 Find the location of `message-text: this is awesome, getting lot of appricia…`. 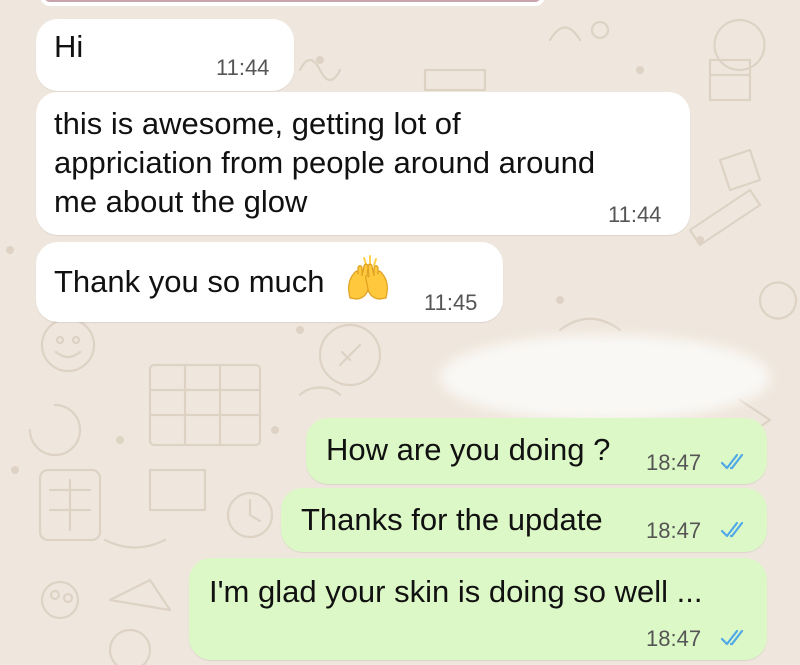

message-text: this is awesome, getting lot of appricia… is located at coordinates (325, 162).